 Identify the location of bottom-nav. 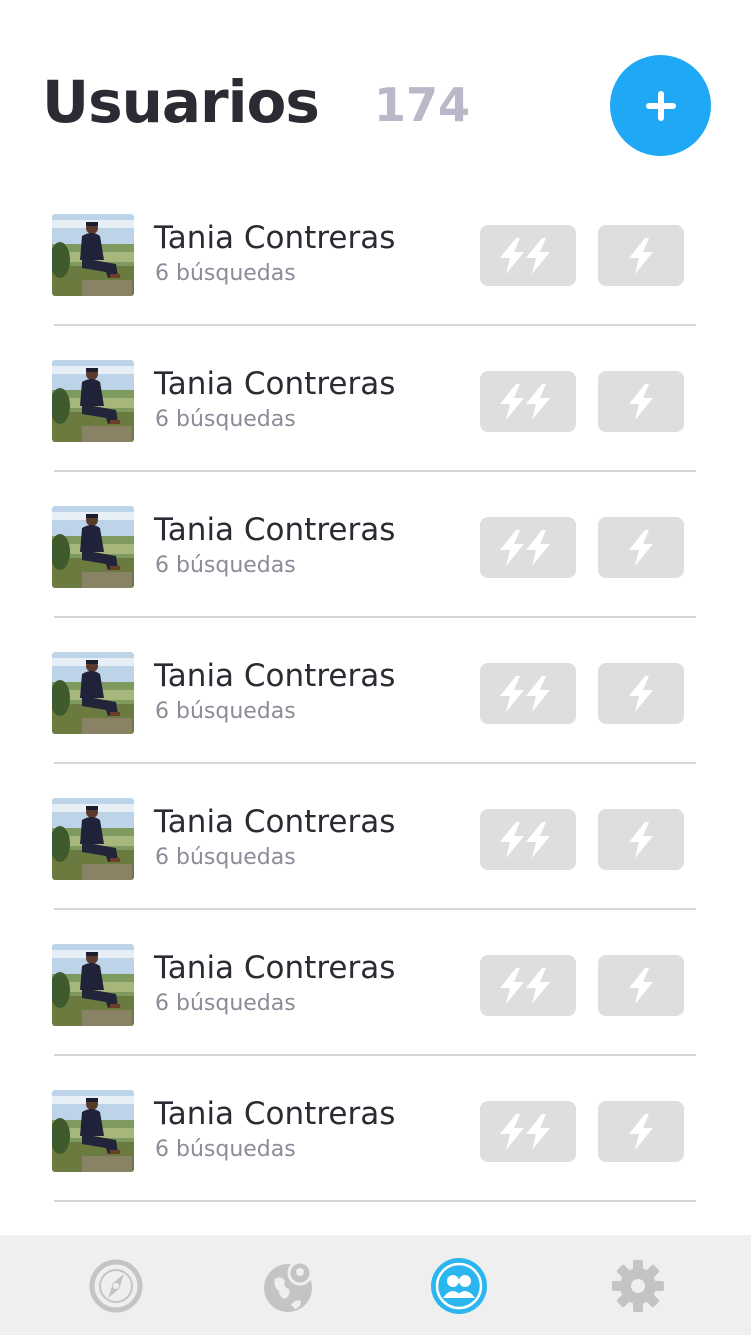
(375, 1285).